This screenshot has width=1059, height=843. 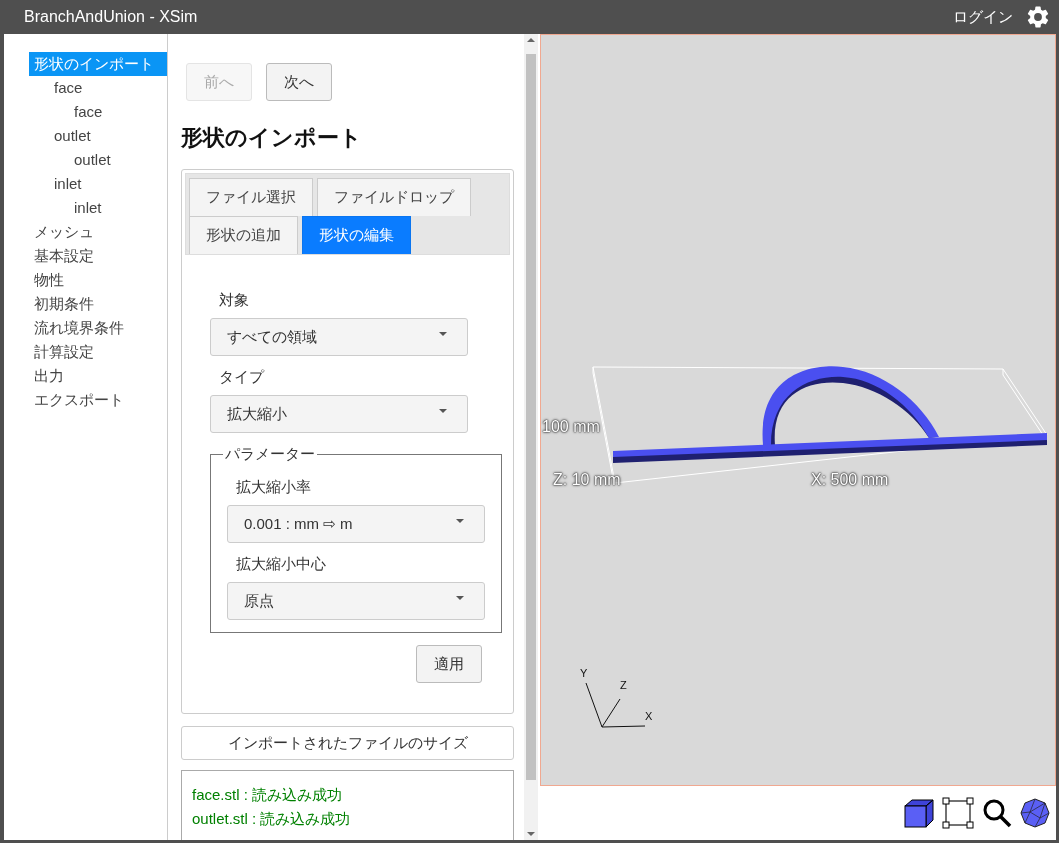 I want to click on field-label: 拡大縮小中心, so click(x=281, y=564).